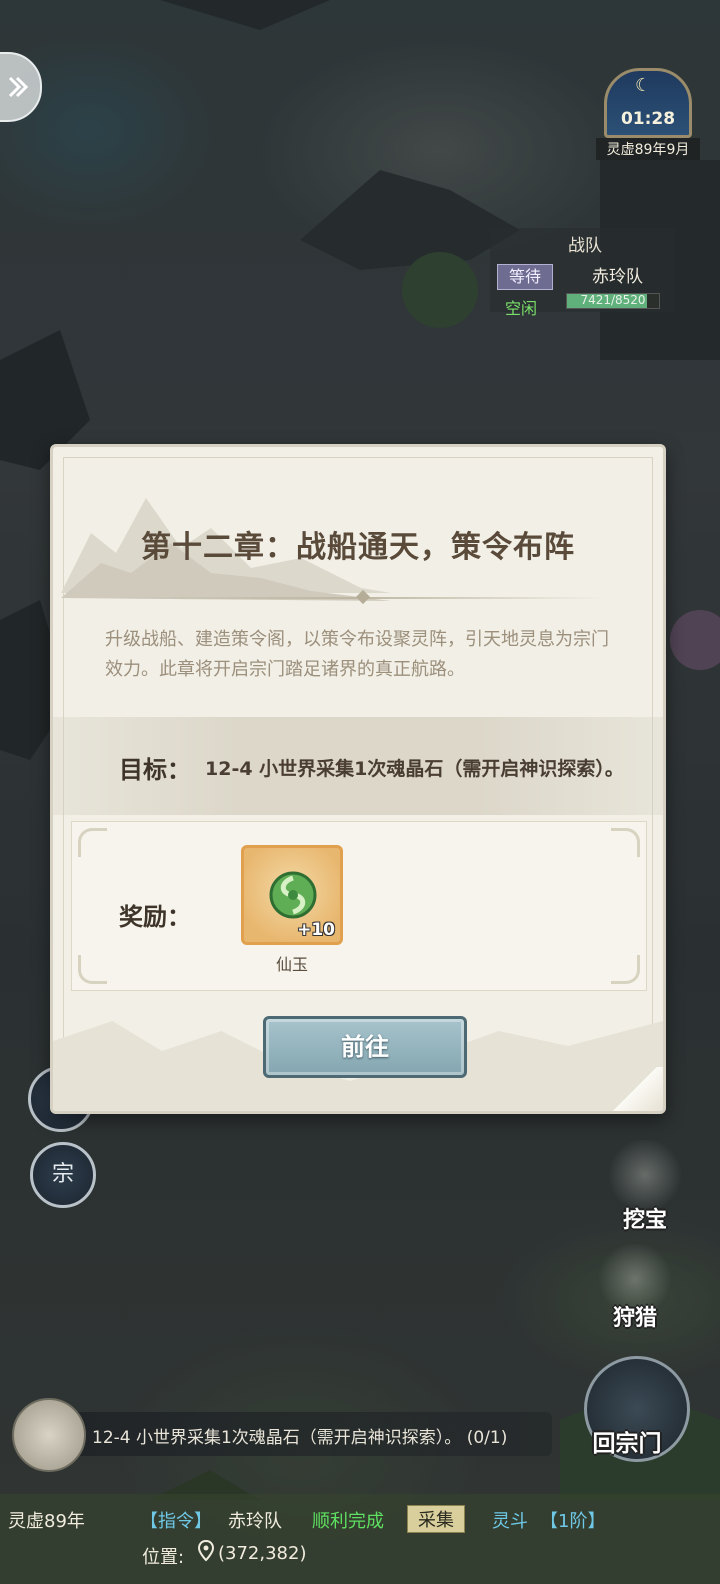  What do you see at coordinates (645, 1175) in the screenshot?
I see `ship-icon` at bounding box center [645, 1175].